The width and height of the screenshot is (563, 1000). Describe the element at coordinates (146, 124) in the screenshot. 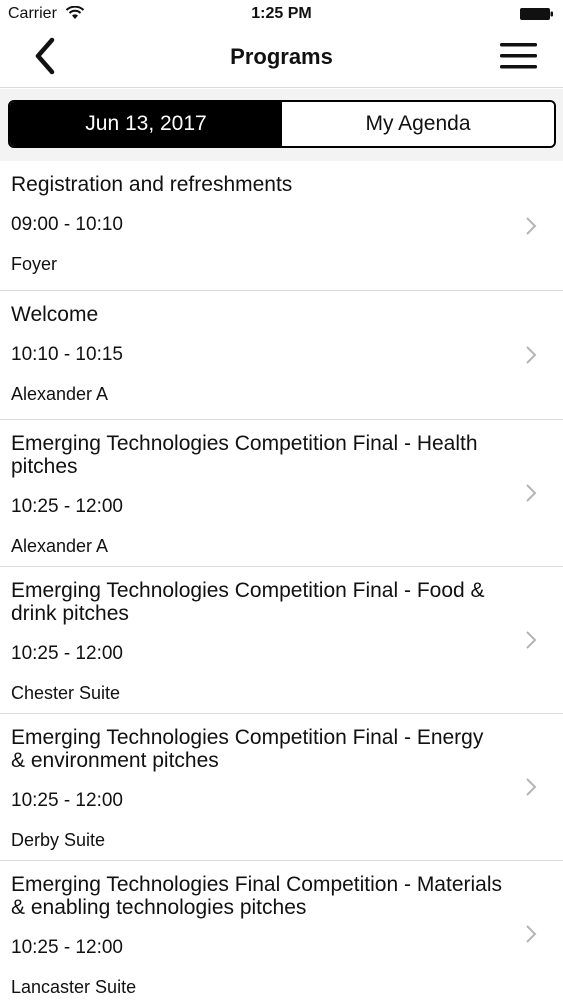

I see `tab-date: Jun 13, 2017` at that location.